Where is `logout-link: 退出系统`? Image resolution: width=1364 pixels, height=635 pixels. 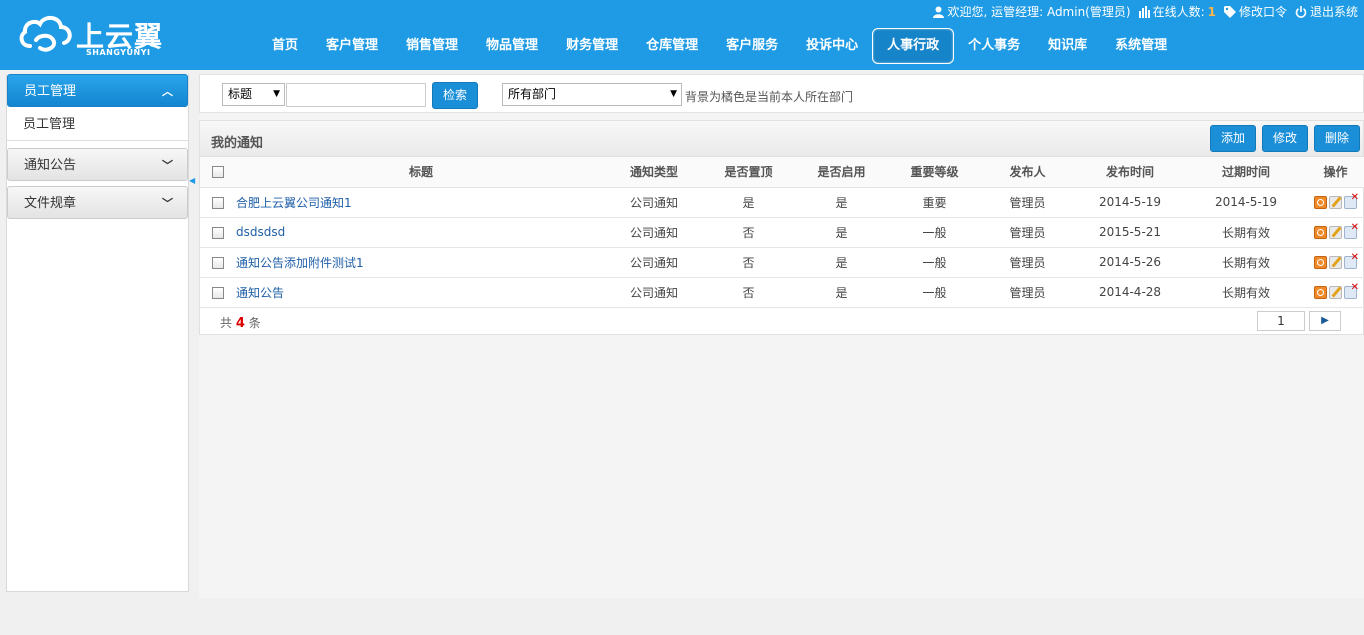 logout-link: 退出系统 is located at coordinates (1326, 11).